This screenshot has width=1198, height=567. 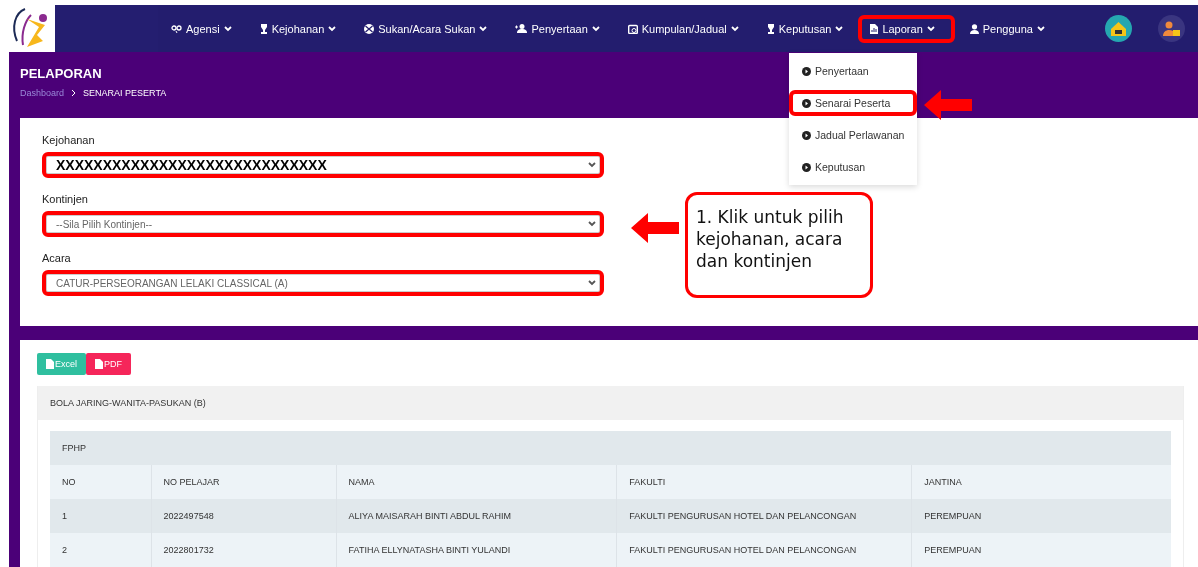 What do you see at coordinates (323, 165) in the screenshot?
I see `select-field: XXXXXXXXXXXXXXXXXXXXXXXXXXXXX` at bounding box center [323, 165].